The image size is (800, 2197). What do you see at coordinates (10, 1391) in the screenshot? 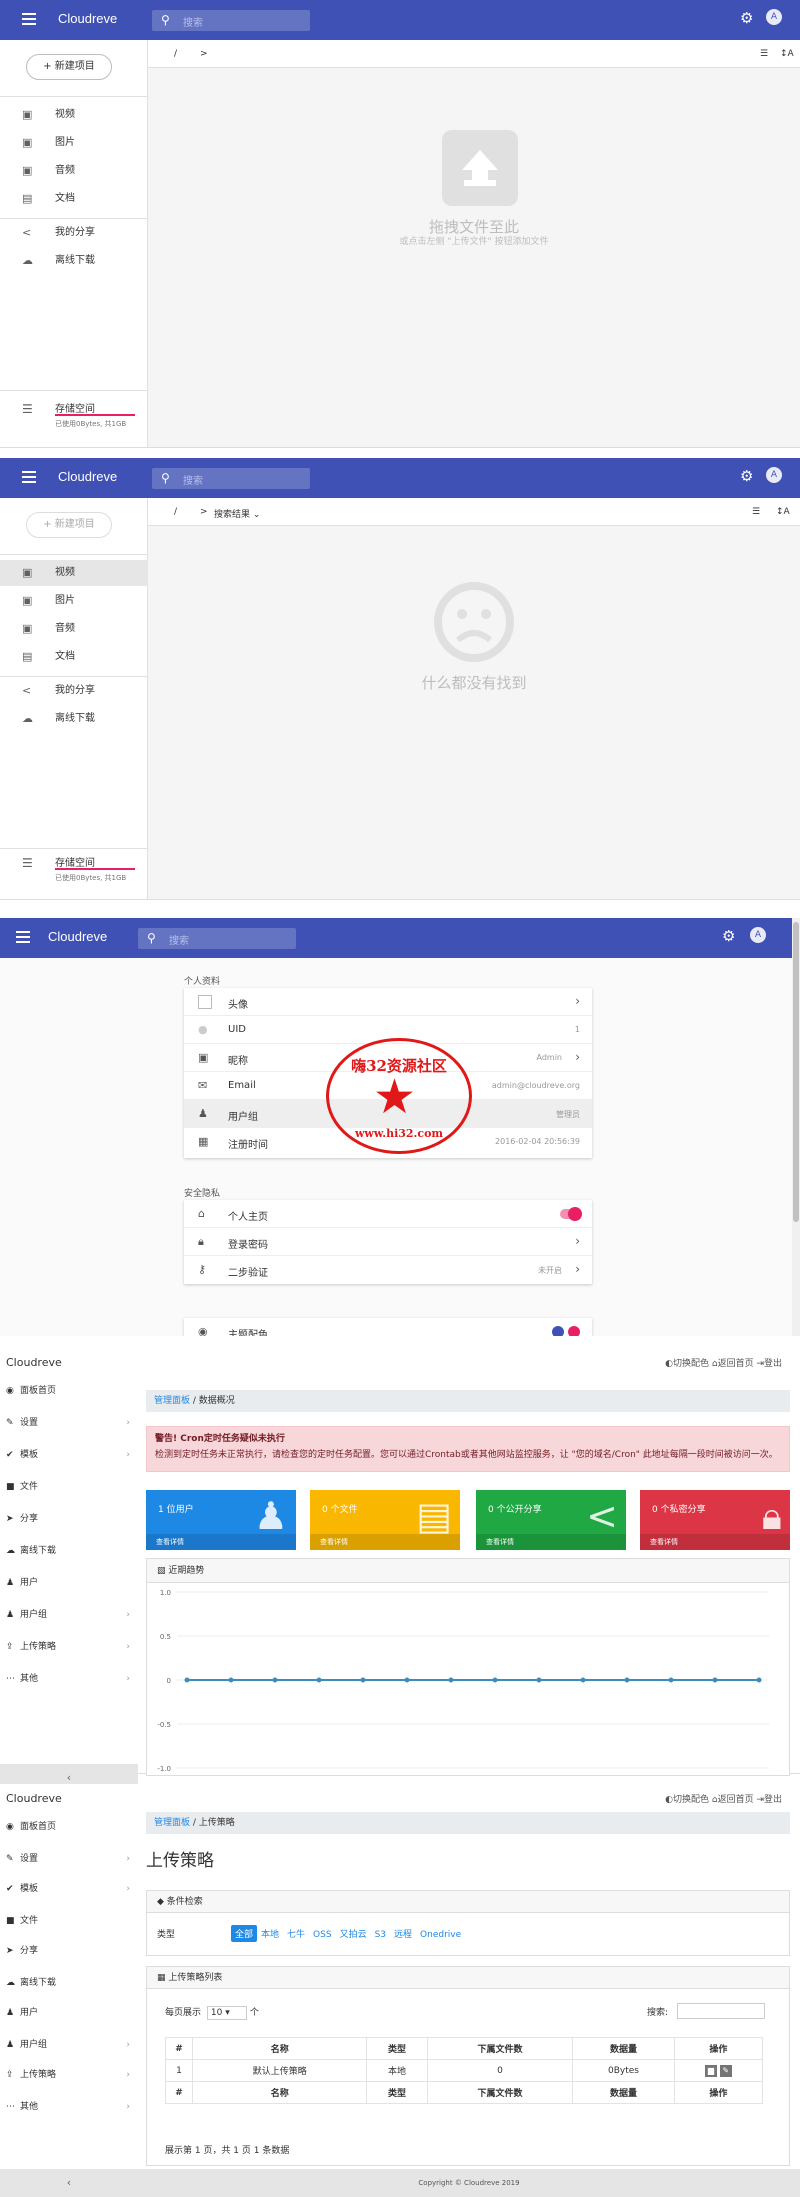
I see `dashboard-icon: ◉` at bounding box center [10, 1391].